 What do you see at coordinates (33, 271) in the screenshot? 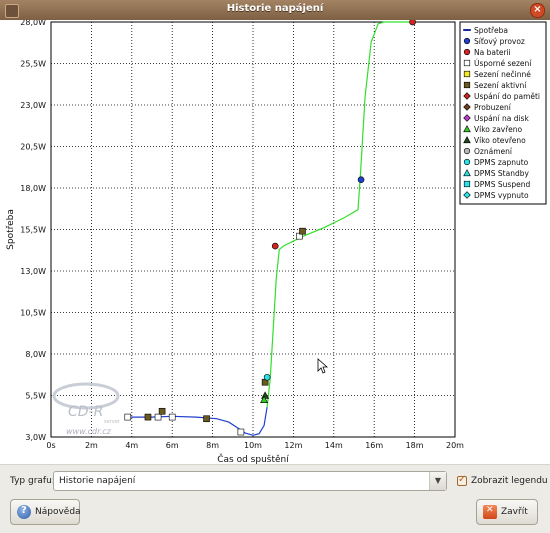
I see `y-tick-label: 13,0W` at bounding box center [33, 271].